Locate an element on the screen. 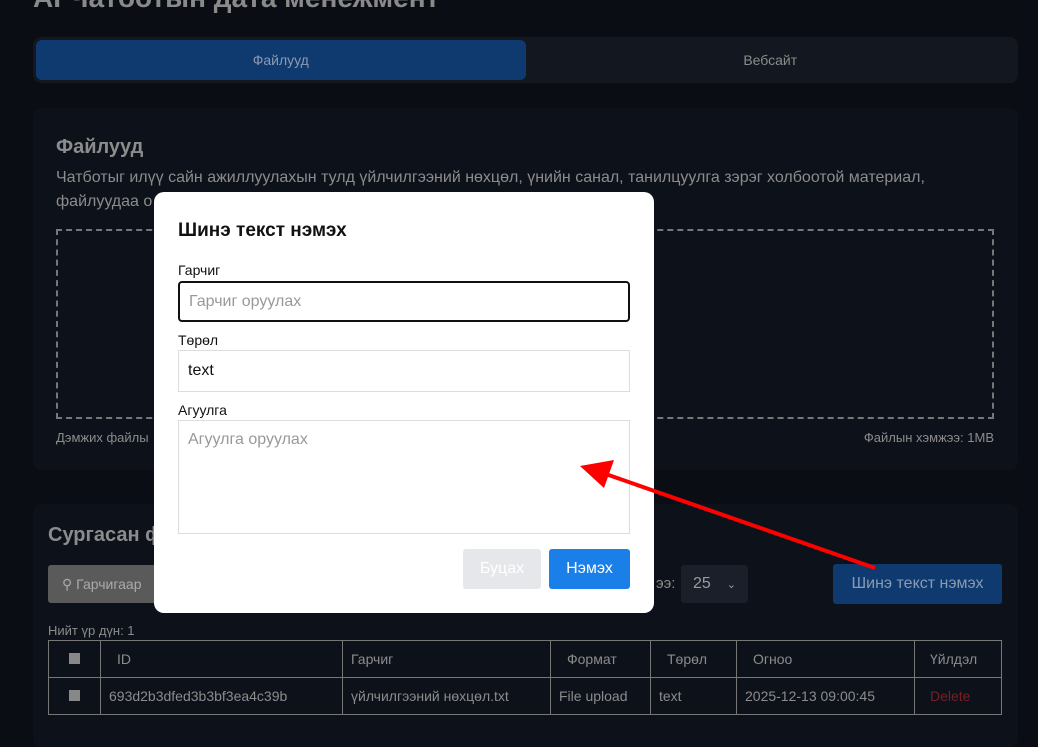  annotation-arrow is located at coordinates (728, 515).